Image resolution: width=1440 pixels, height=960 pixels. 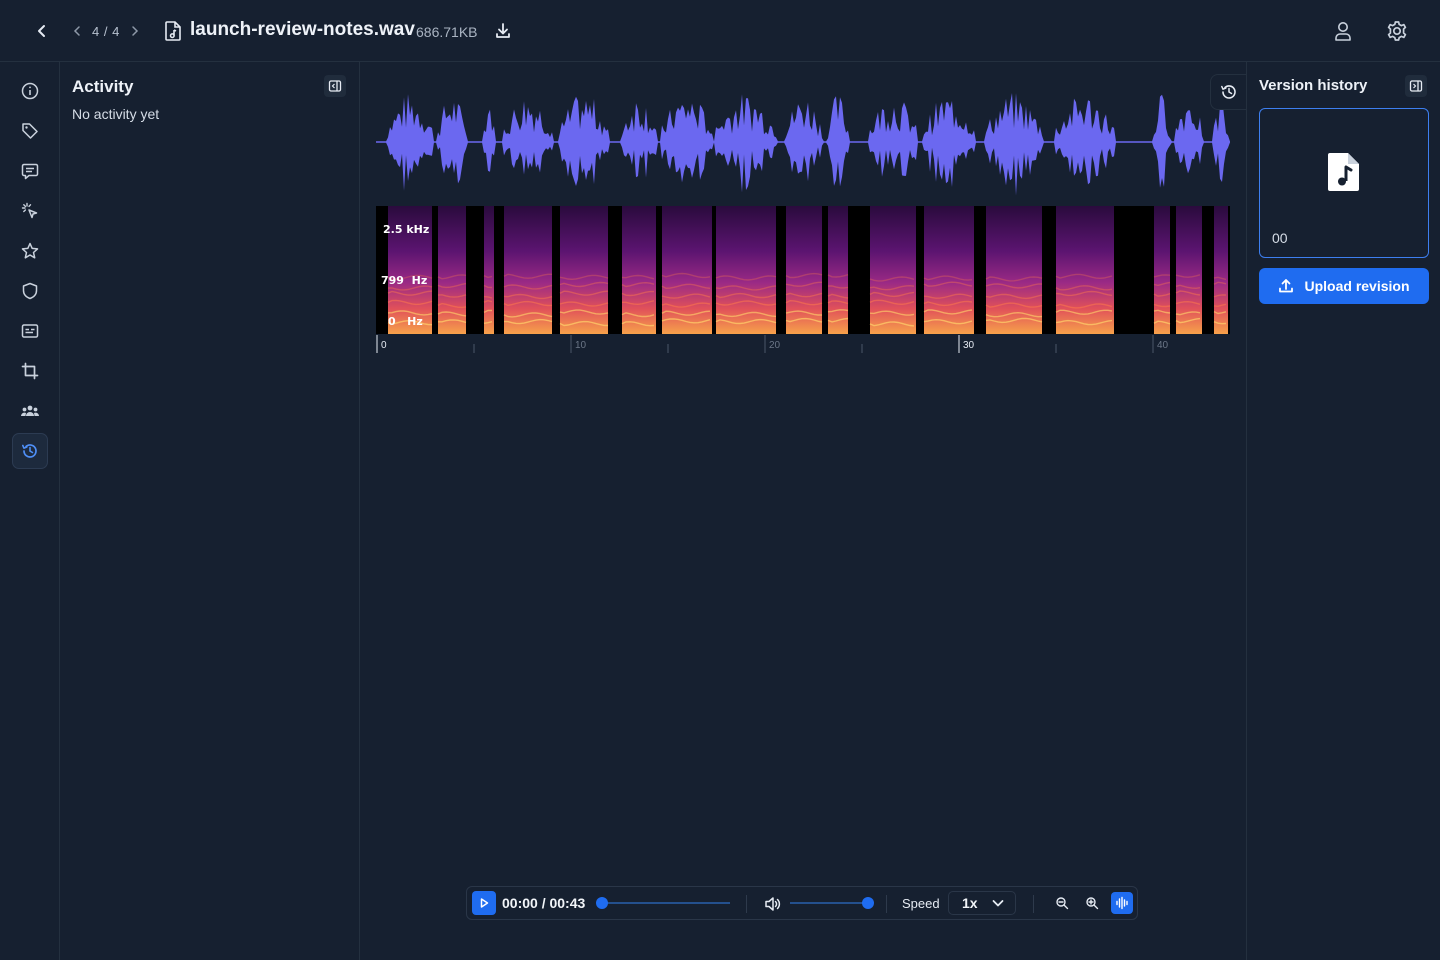 I want to click on timeline-label: 0, so click(x=384, y=345).